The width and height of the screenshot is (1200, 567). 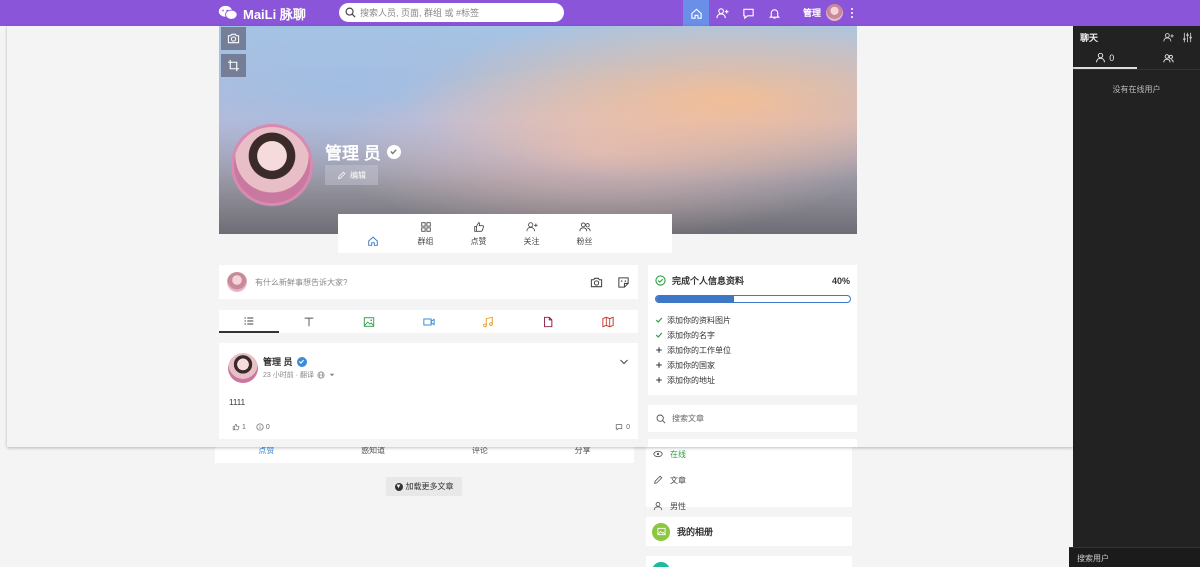 What do you see at coordinates (823, 12) in the screenshot?
I see `user-menu: 管理` at bounding box center [823, 12].